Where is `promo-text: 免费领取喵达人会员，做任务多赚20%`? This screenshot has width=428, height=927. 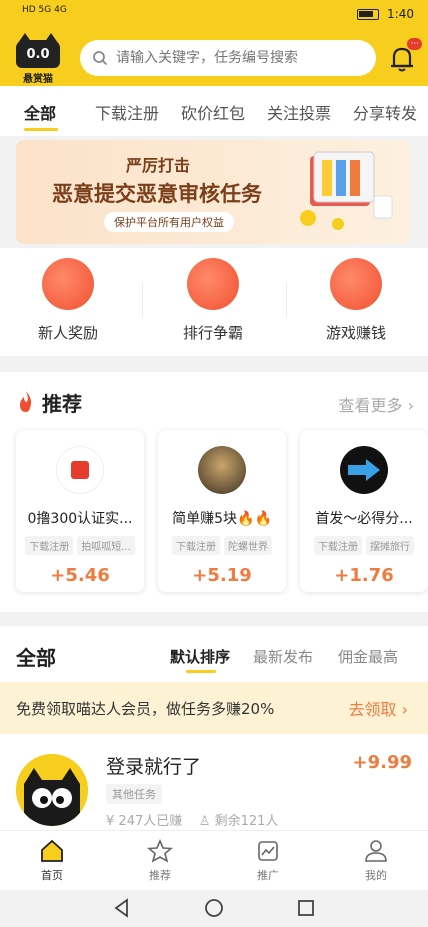 promo-text: 免费领取喵达人会员，做任务多赚20% is located at coordinates (145, 709).